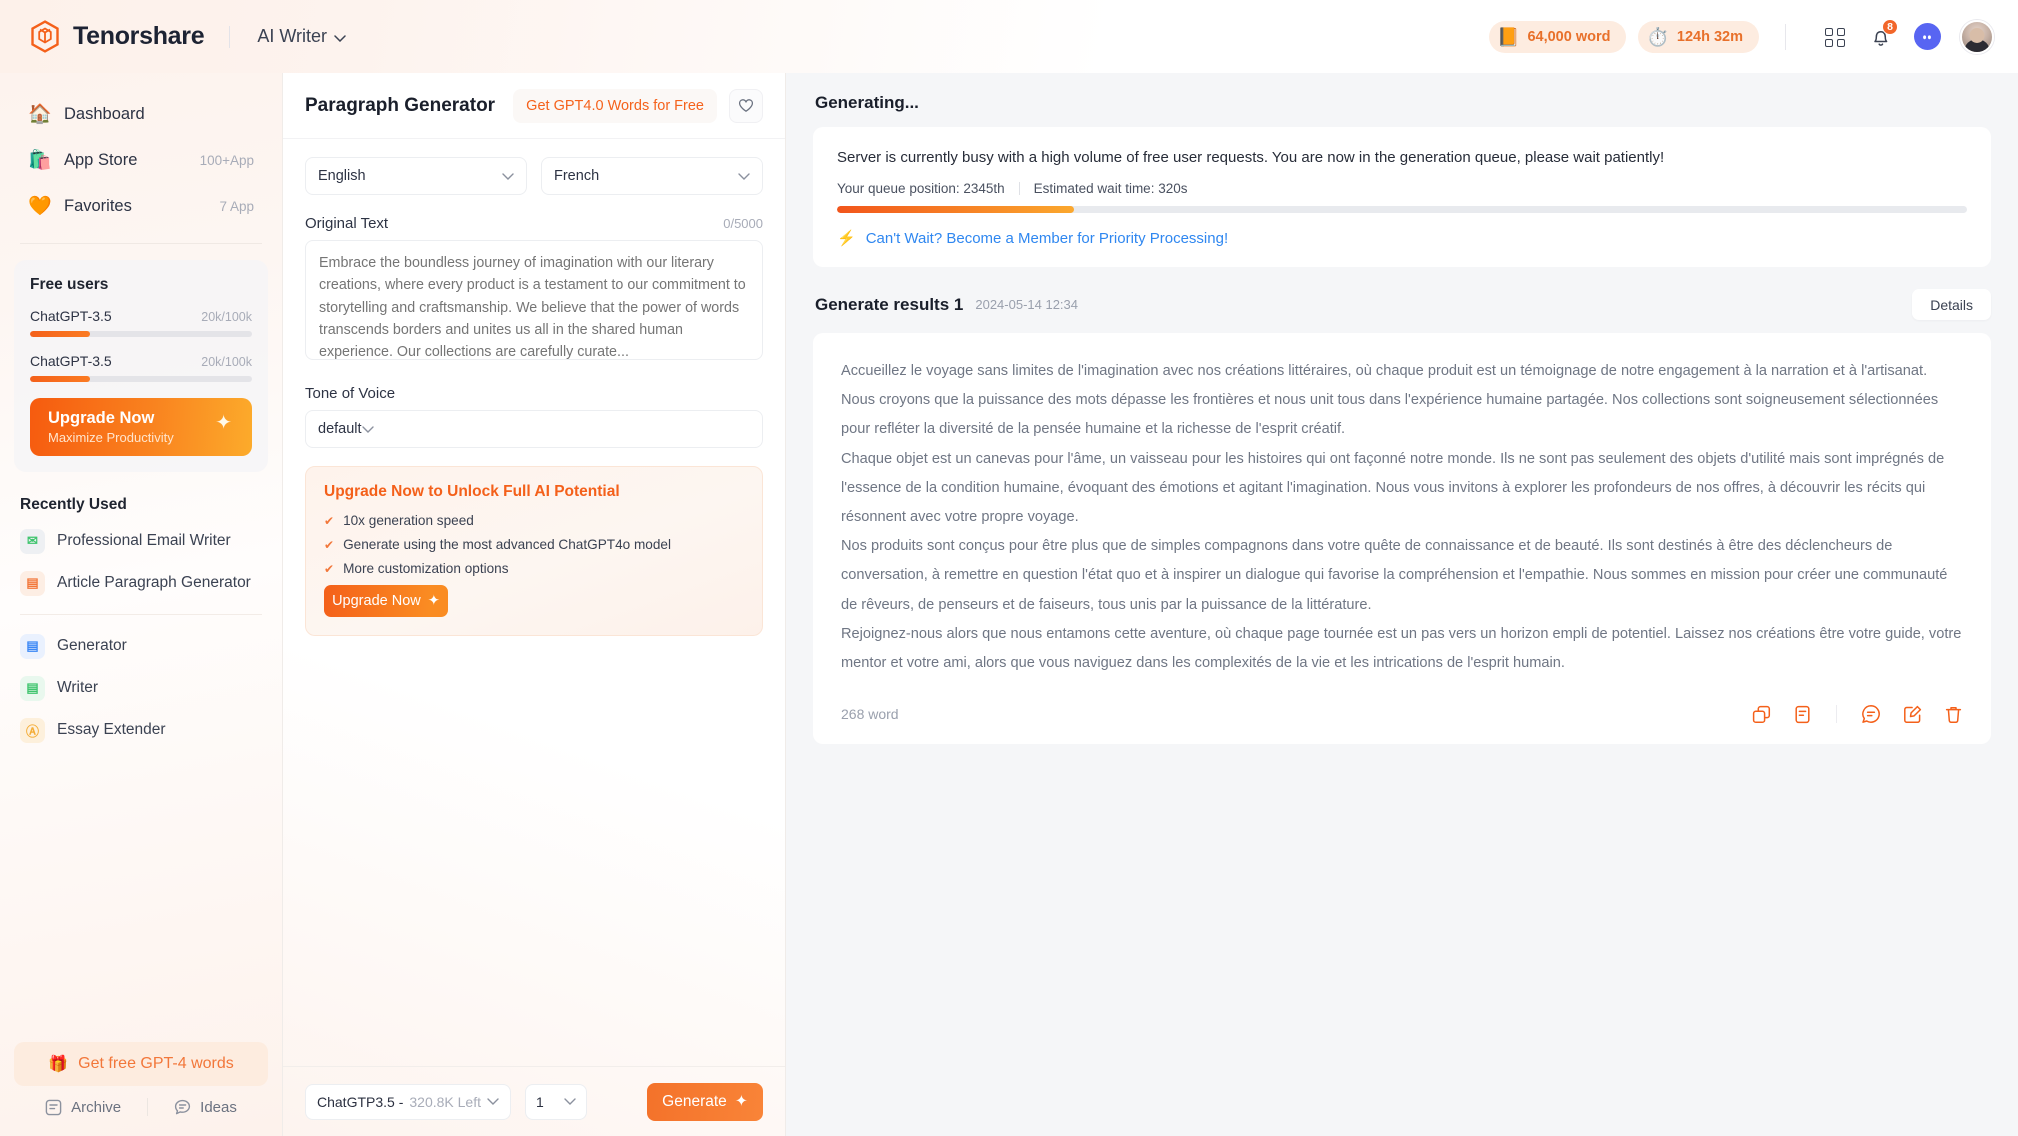  Describe the element at coordinates (534, 393) in the screenshot. I see `tone-label-row: Tone of Voice` at that location.